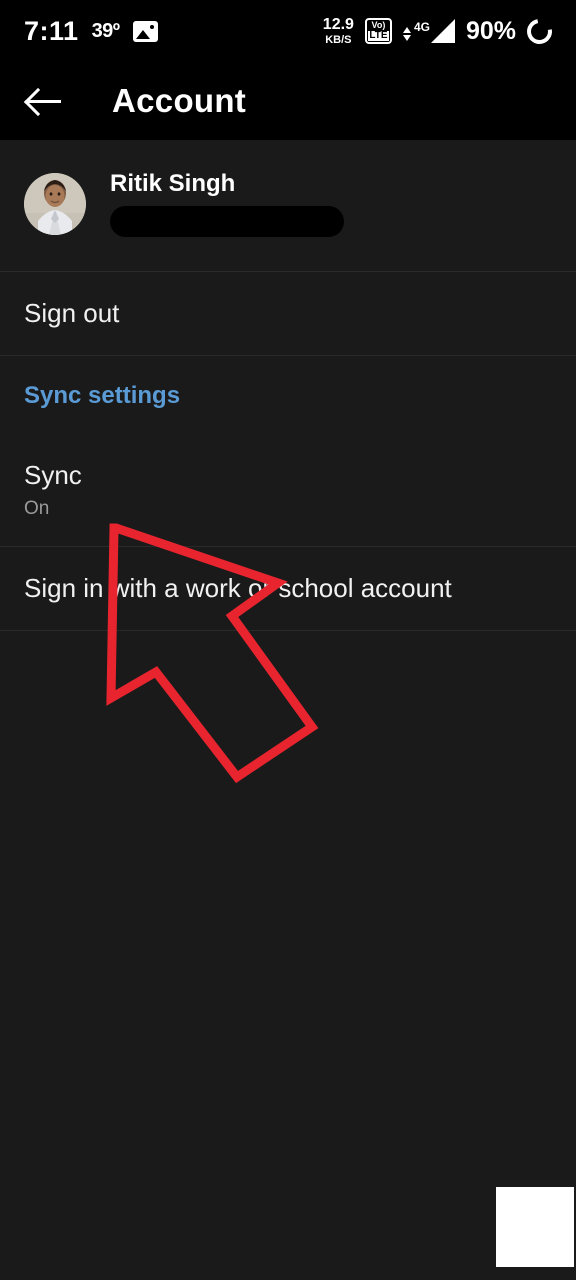 Image resolution: width=576 pixels, height=1280 pixels. I want to click on network-speed-value: 12.9, so click(338, 24).